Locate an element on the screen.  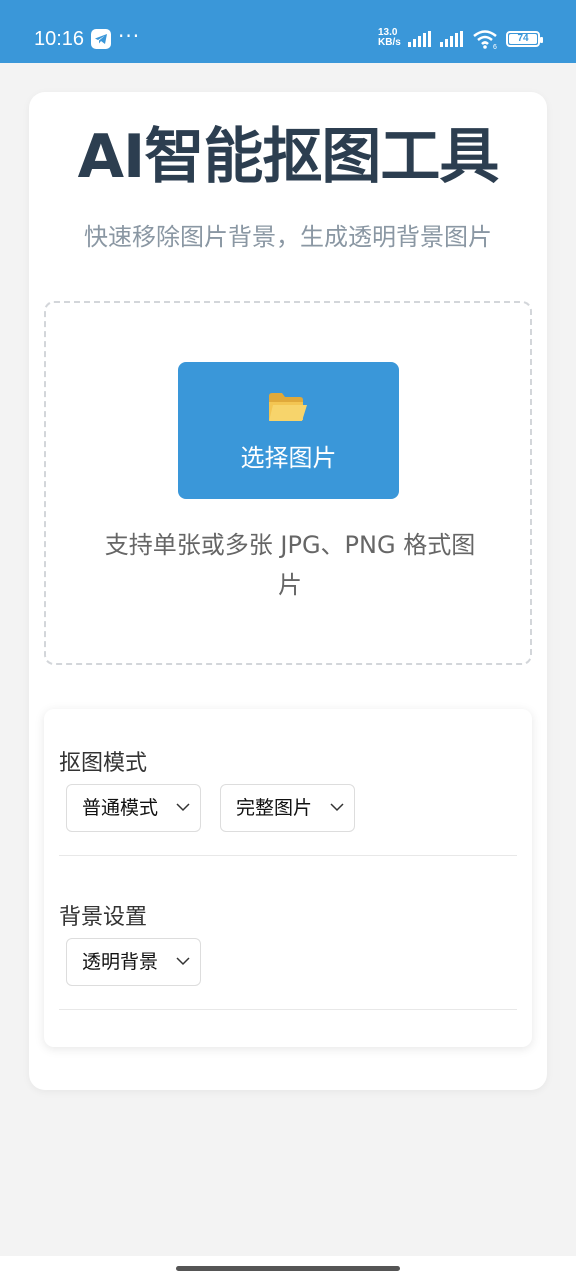
signal-icon is located at coordinates (419, 39).